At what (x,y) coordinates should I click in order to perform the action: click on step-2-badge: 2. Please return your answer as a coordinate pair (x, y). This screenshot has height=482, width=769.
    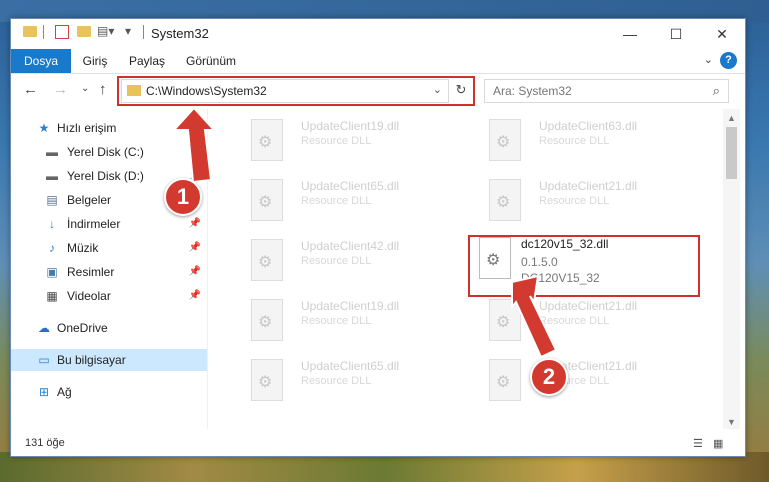
    Looking at the image, I should click on (549, 377).